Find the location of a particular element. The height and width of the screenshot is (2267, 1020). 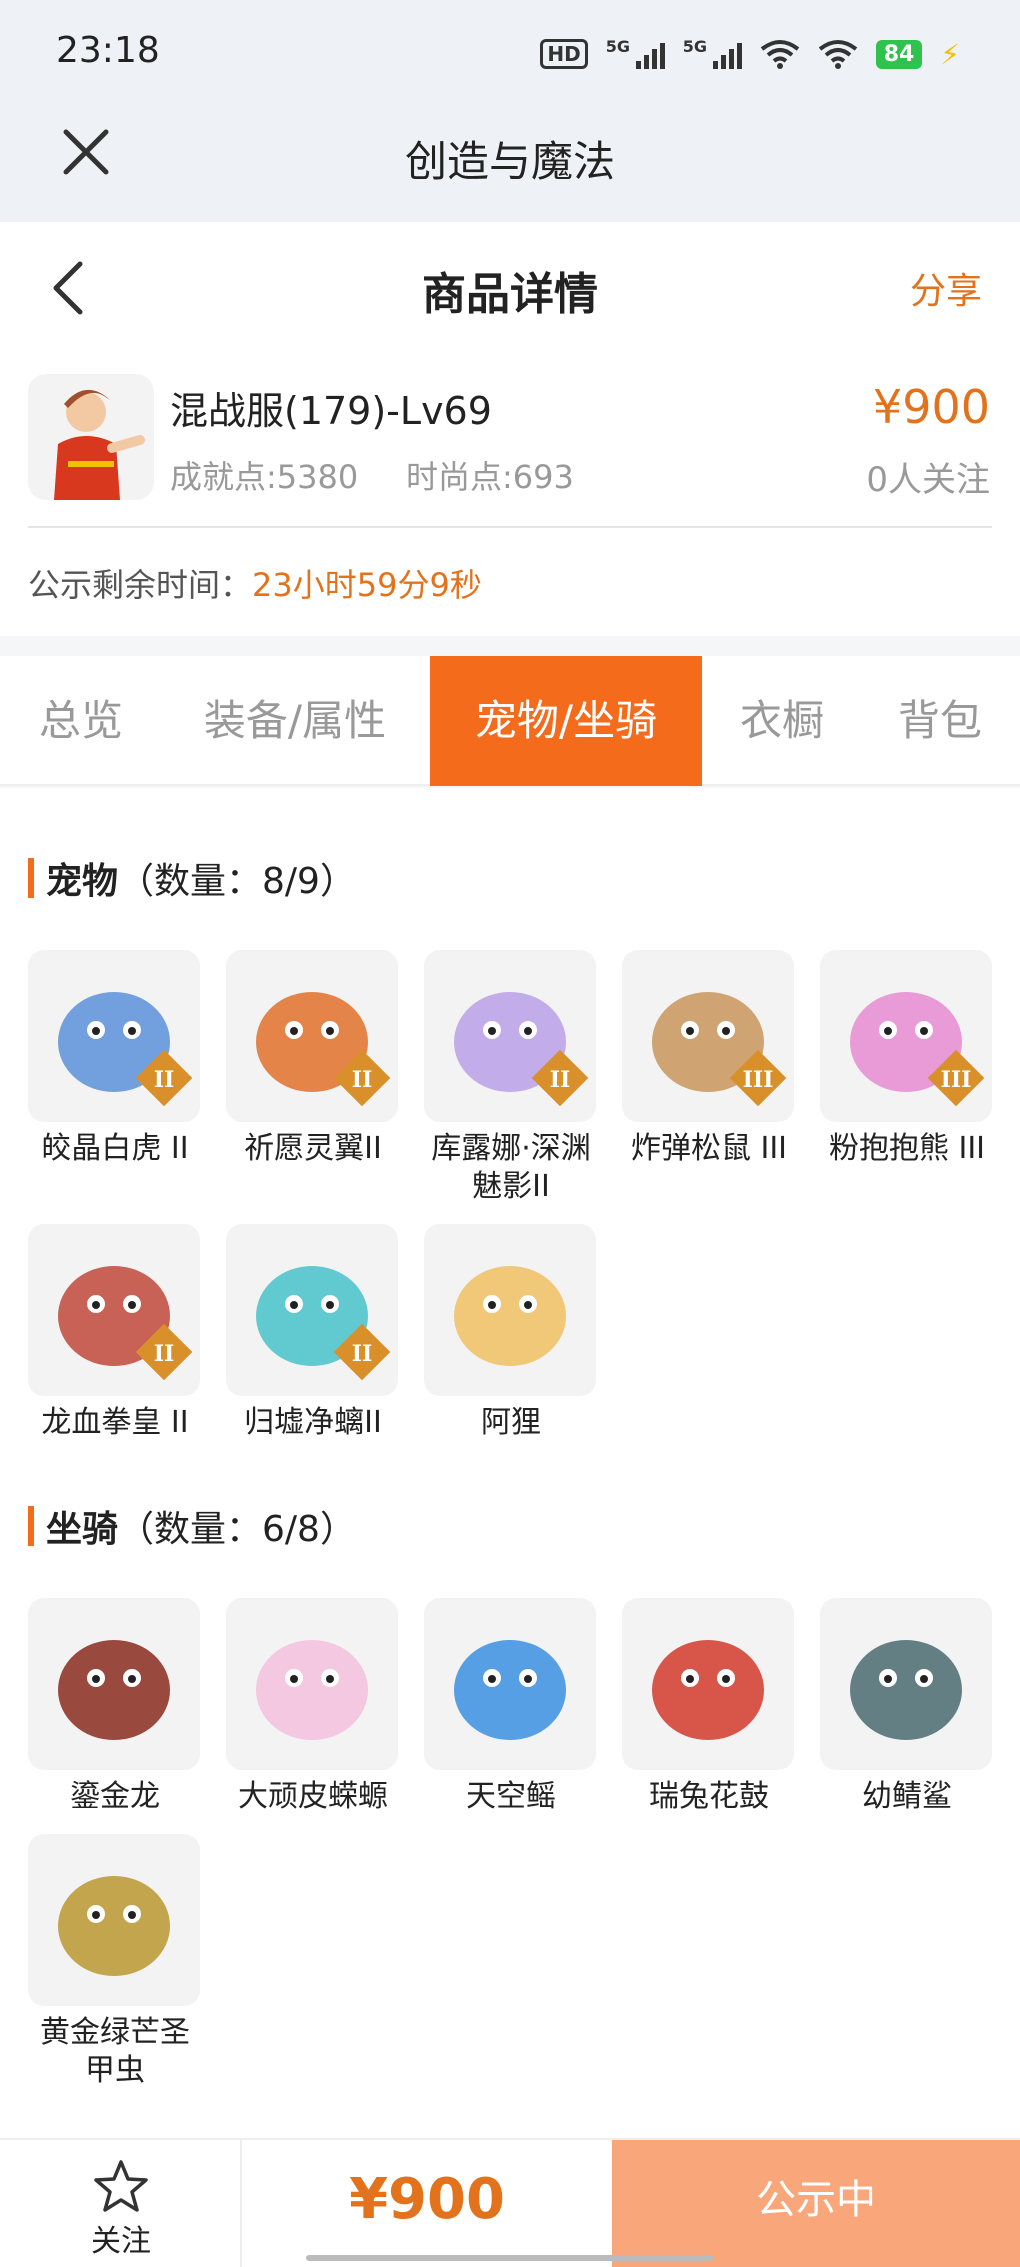

fashion-points: 时尚点:693 is located at coordinates (490, 477).